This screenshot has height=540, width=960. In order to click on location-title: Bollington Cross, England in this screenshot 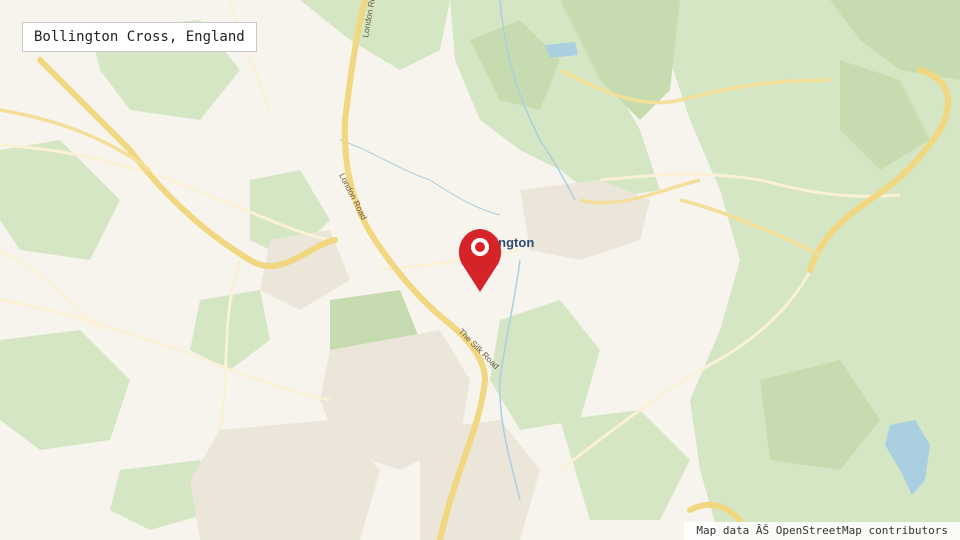, I will do `click(139, 37)`.